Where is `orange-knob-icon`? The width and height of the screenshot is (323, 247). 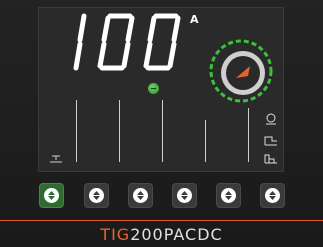
orange-knob-icon is located at coordinates (241, 71).